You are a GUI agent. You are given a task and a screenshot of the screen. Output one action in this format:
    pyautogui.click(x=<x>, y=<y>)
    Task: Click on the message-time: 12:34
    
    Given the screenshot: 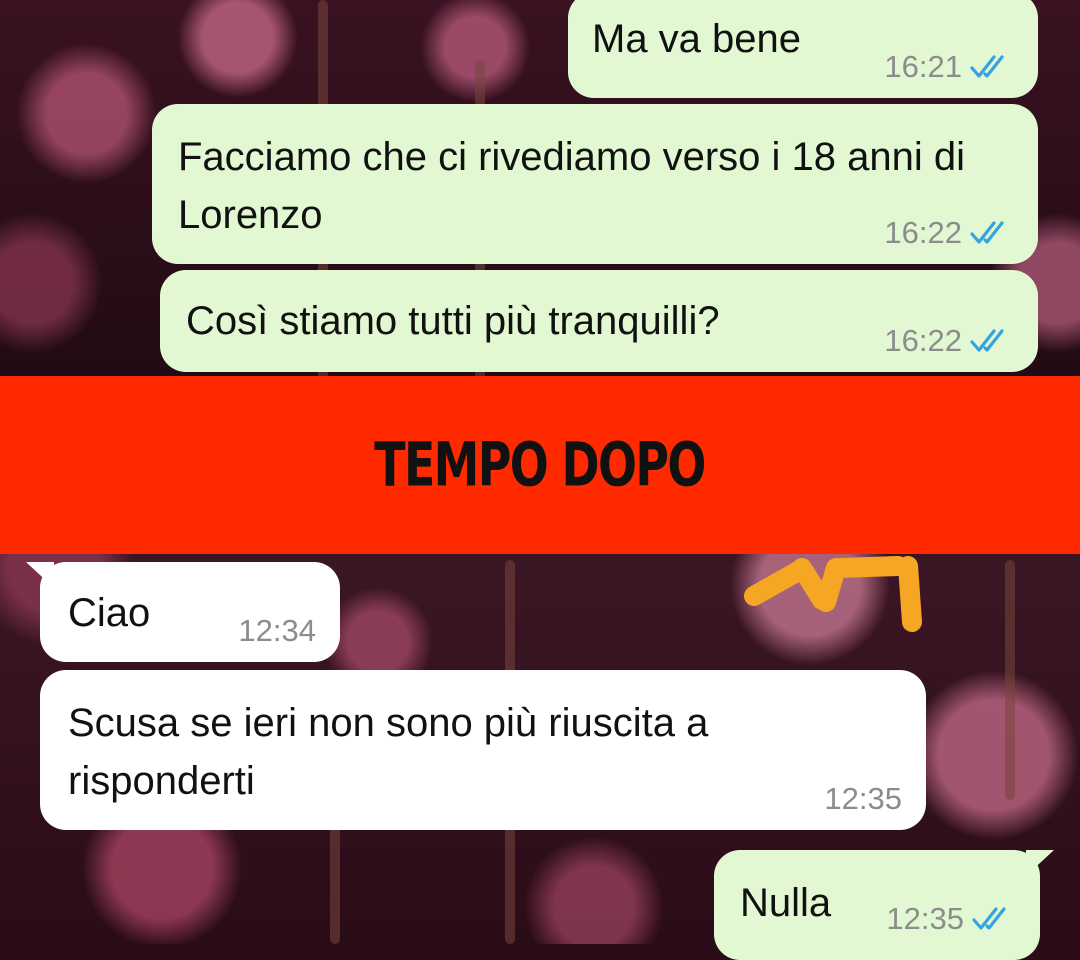 What is the action you would take?
    pyautogui.click(x=277, y=630)
    